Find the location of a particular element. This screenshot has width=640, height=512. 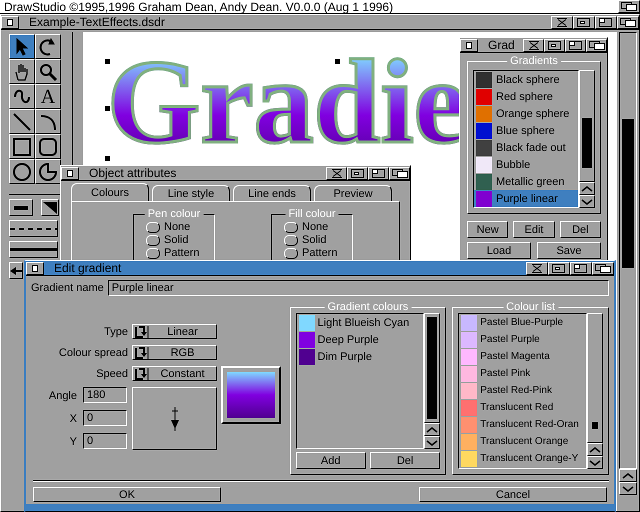

pointer-tool is located at coordinates (22, 46).